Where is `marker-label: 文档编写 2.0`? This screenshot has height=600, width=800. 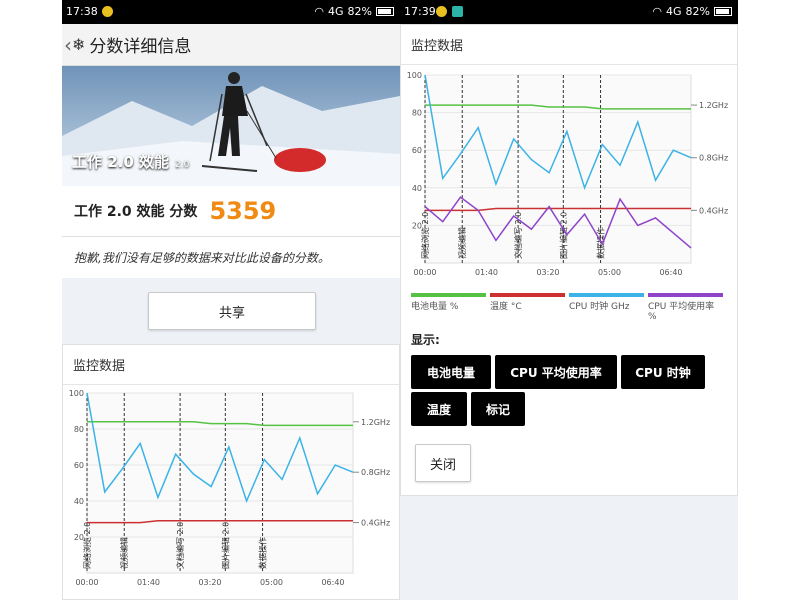 marker-label: 文档编写 2.0 is located at coordinates (180, 545).